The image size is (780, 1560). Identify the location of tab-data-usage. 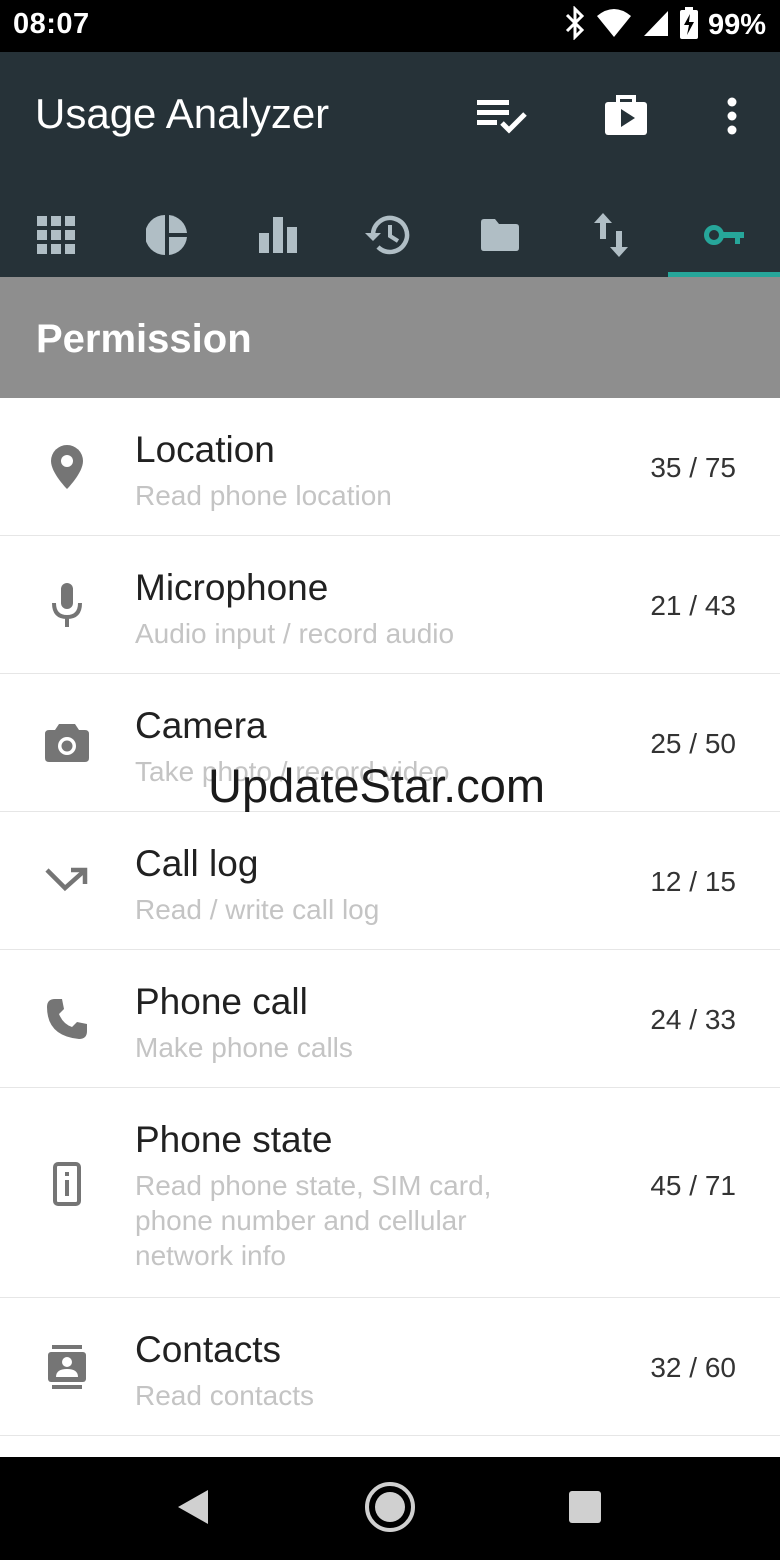
(610, 237).